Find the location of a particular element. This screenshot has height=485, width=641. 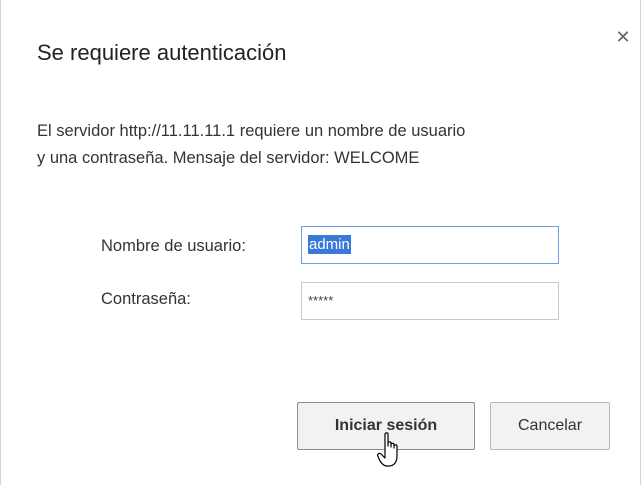

close-icon: ✕ is located at coordinates (623, 37).